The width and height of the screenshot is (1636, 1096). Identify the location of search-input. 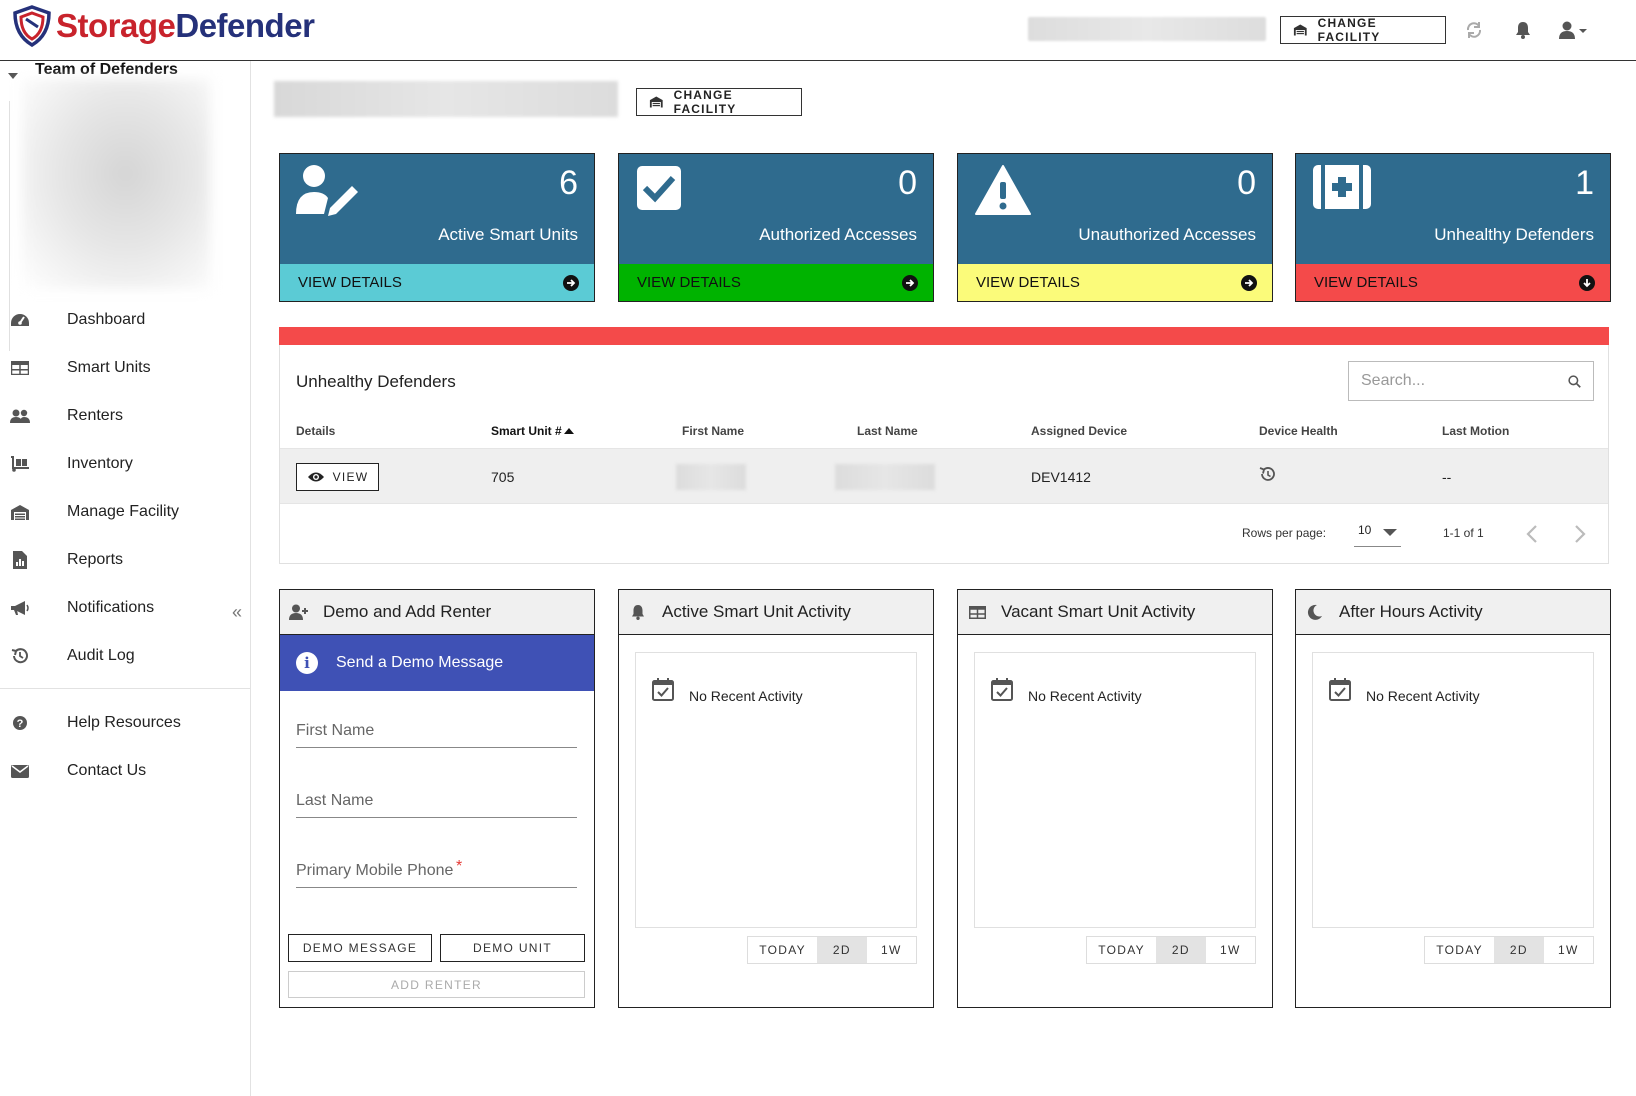
(1464, 381).